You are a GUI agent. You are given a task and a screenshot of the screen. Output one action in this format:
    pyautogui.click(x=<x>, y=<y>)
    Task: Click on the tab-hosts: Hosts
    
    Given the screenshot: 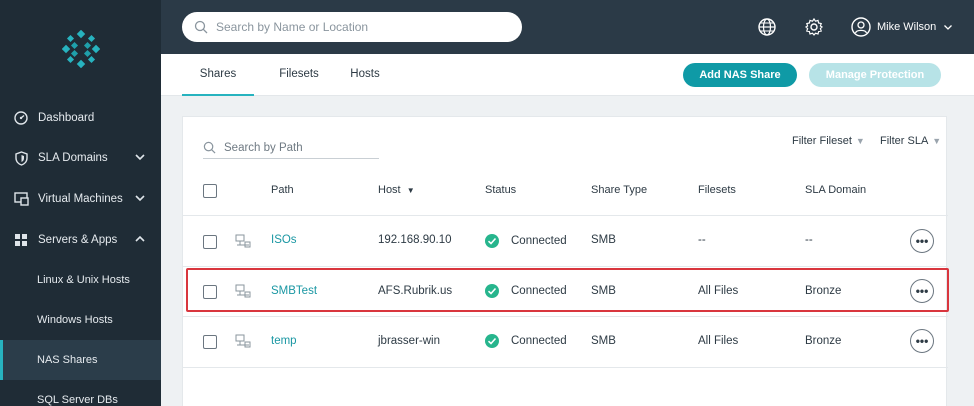 What is the action you would take?
    pyautogui.click(x=365, y=75)
    